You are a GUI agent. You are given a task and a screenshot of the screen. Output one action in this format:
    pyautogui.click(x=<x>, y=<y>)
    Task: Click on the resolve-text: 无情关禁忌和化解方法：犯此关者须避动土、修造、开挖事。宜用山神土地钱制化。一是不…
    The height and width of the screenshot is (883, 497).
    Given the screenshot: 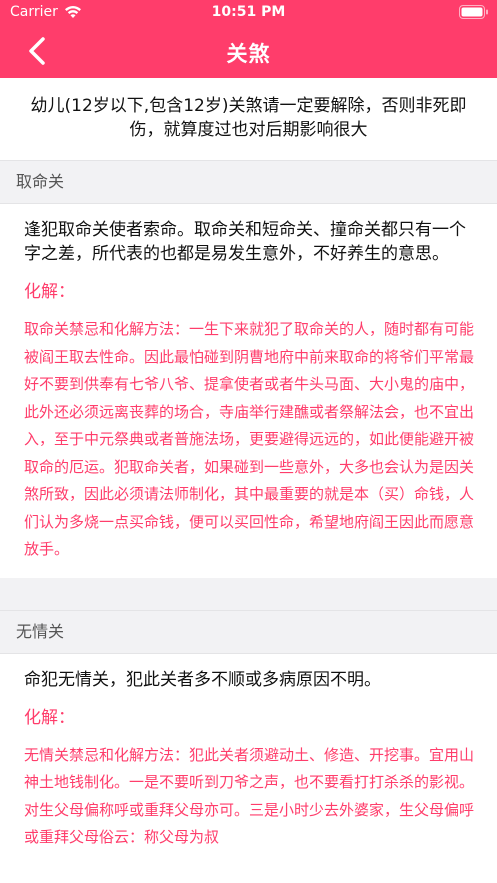 What is the action you would take?
    pyautogui.click(x=249, y=796)
    